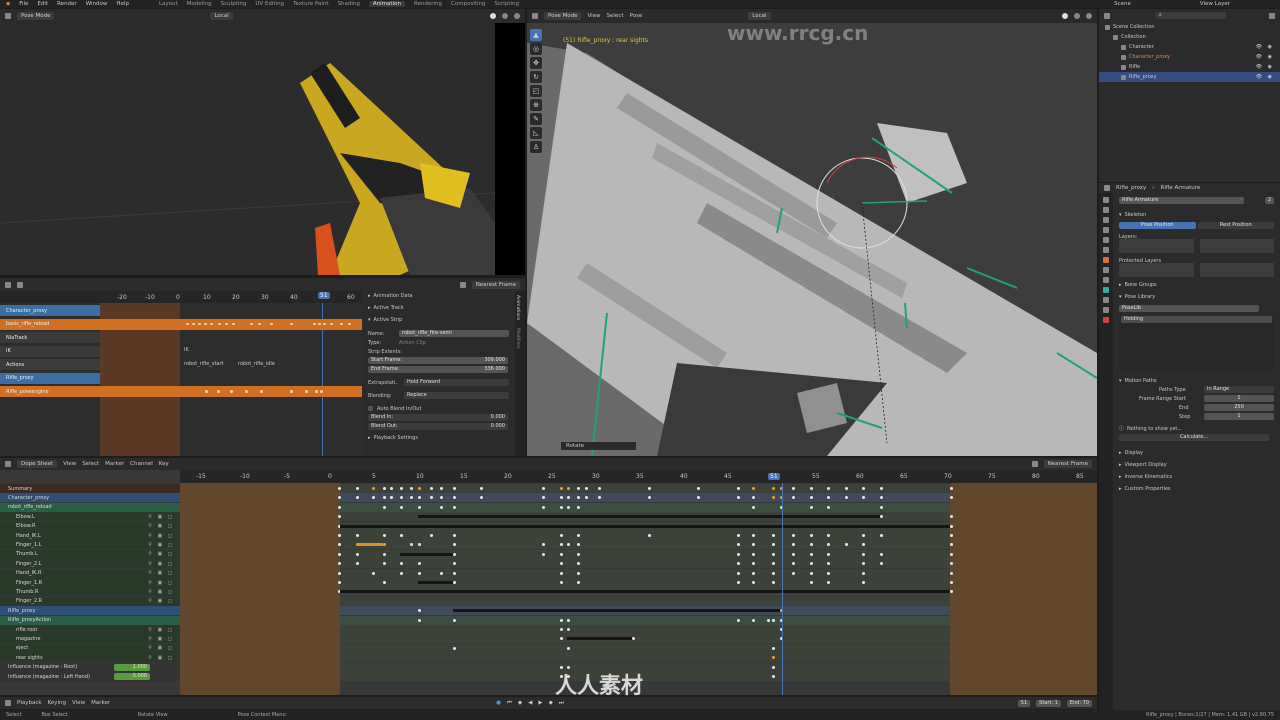  Describe the element at coordinates (141, 464) in the screenshot. I see `menu-channel: Channel` at that location.